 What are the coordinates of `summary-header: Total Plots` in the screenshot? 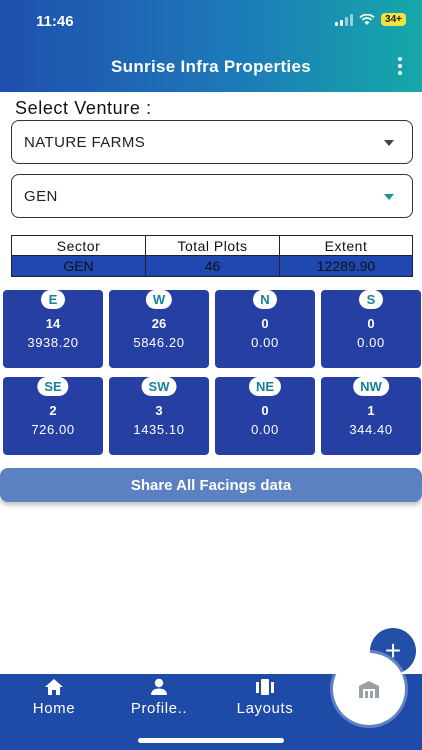 It's located at (212, 245).